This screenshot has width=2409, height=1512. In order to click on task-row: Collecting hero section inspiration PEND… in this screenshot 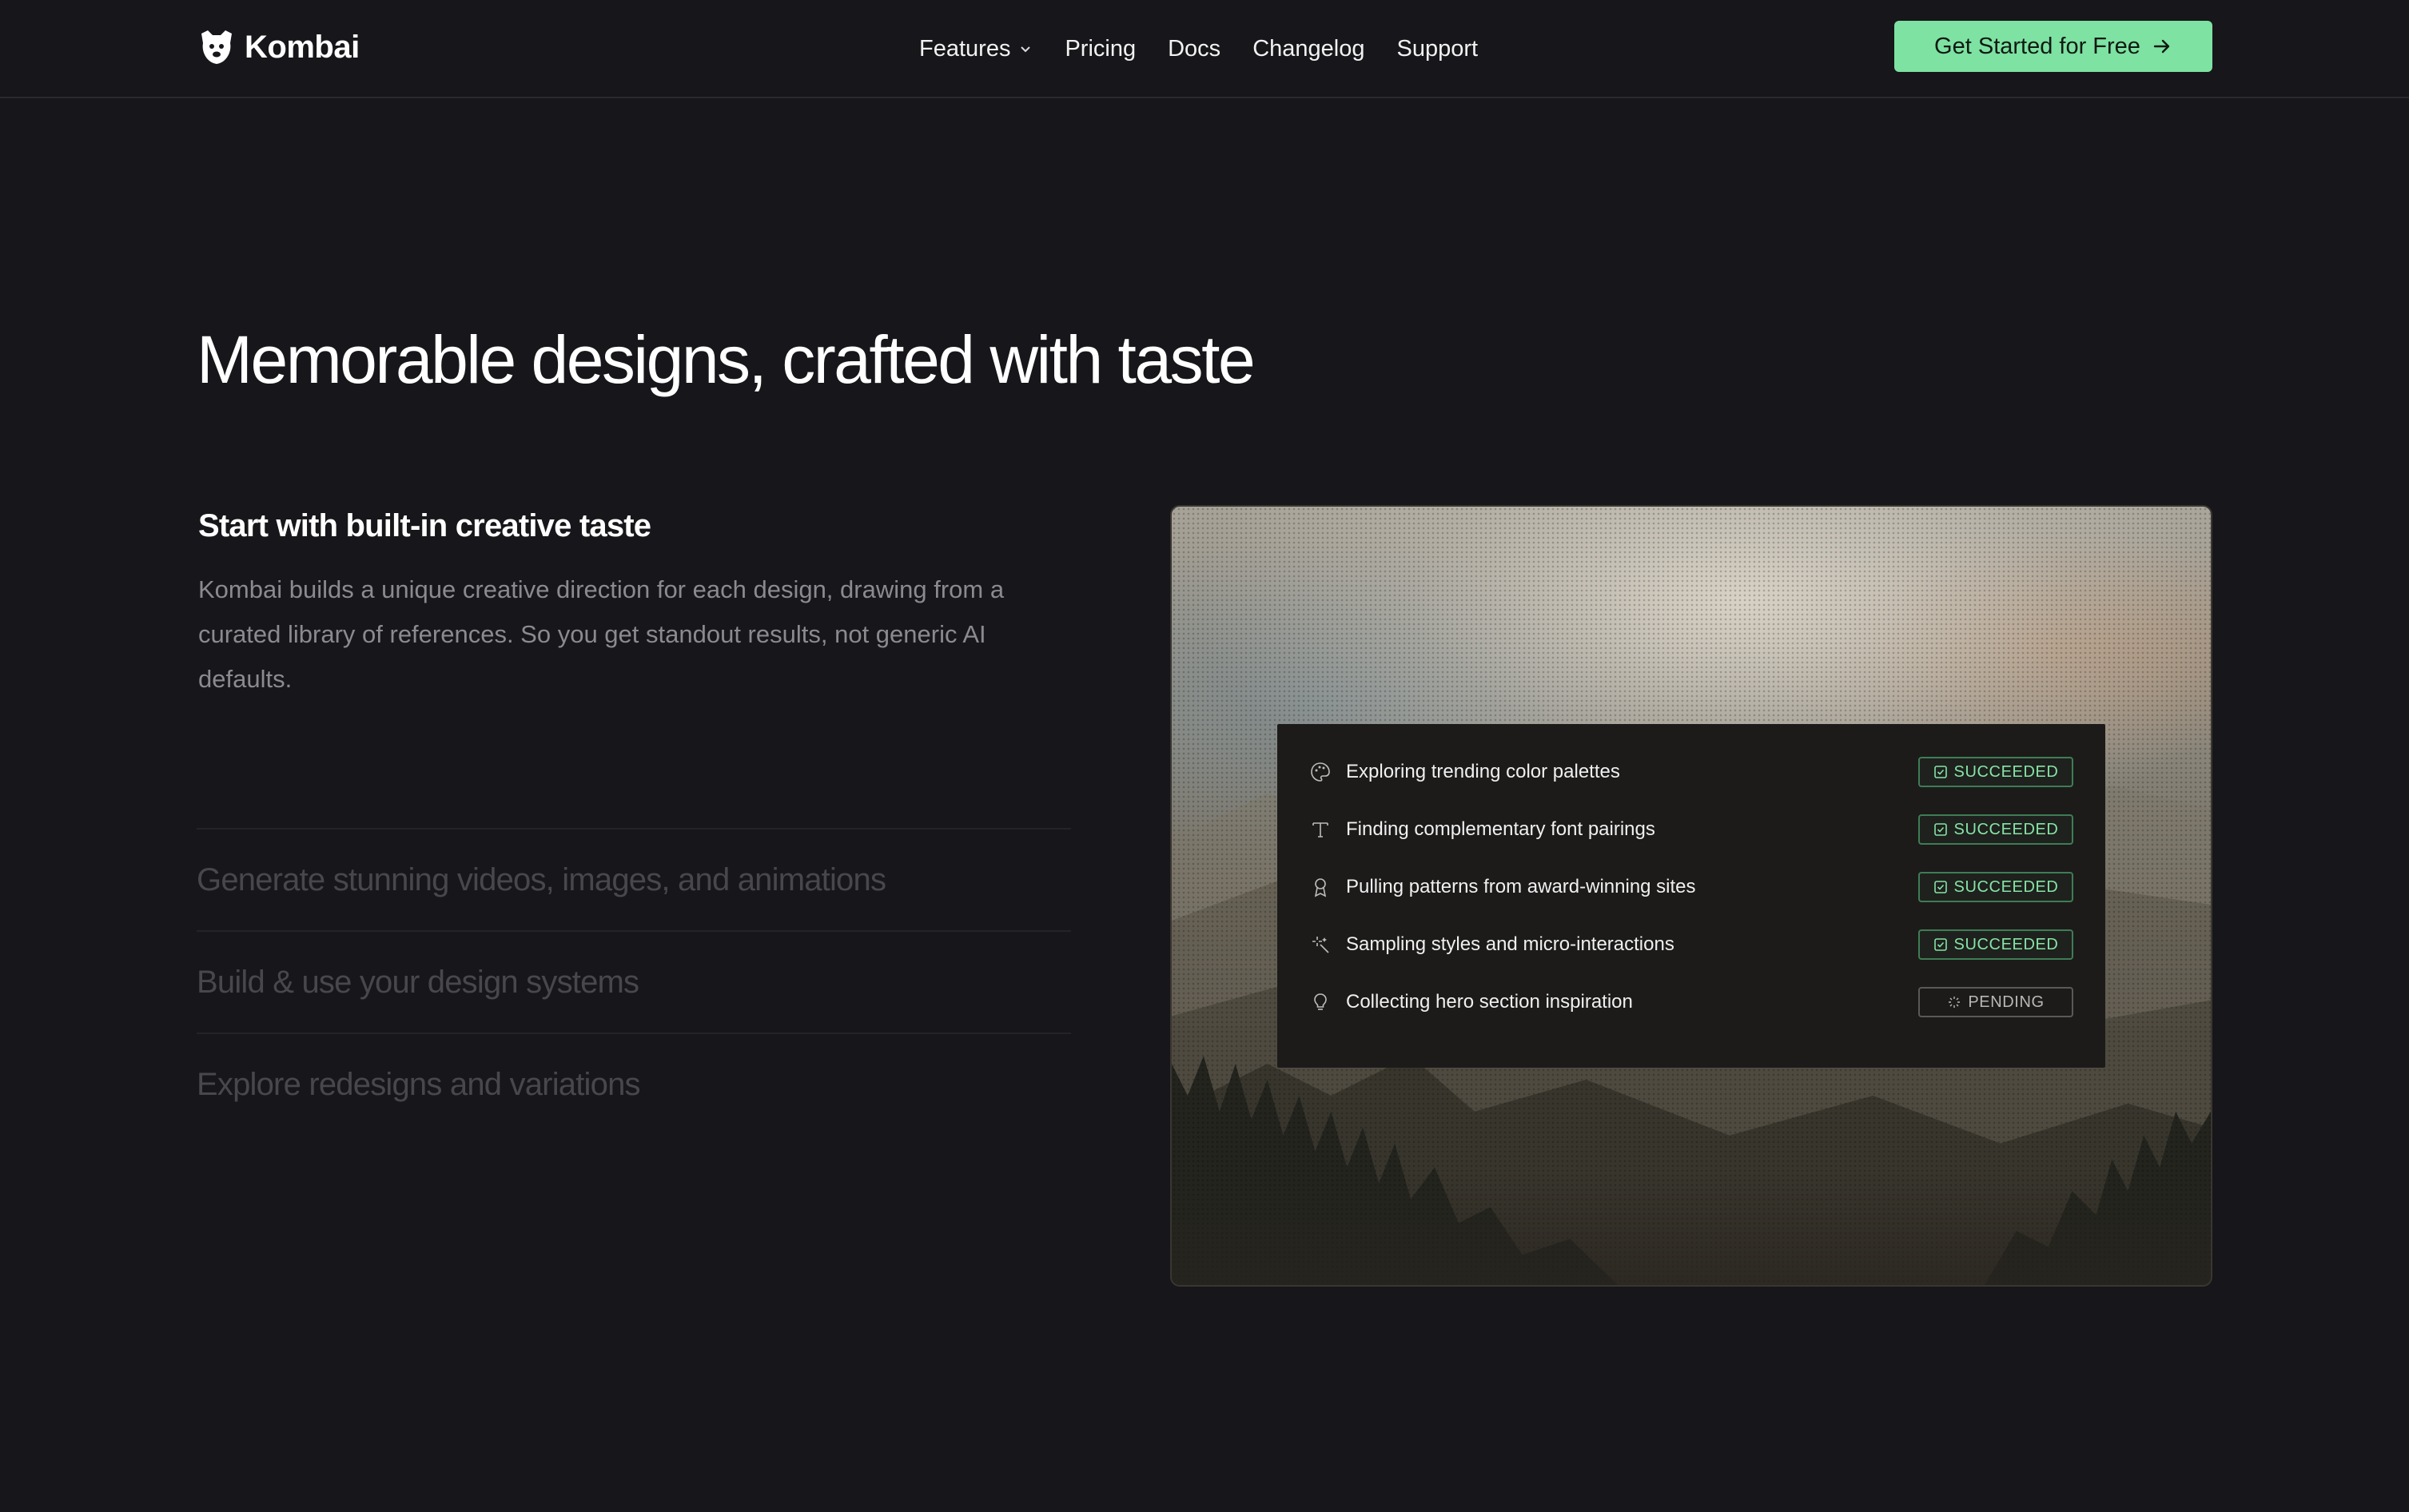, I will do `click(1691, 1002)`.